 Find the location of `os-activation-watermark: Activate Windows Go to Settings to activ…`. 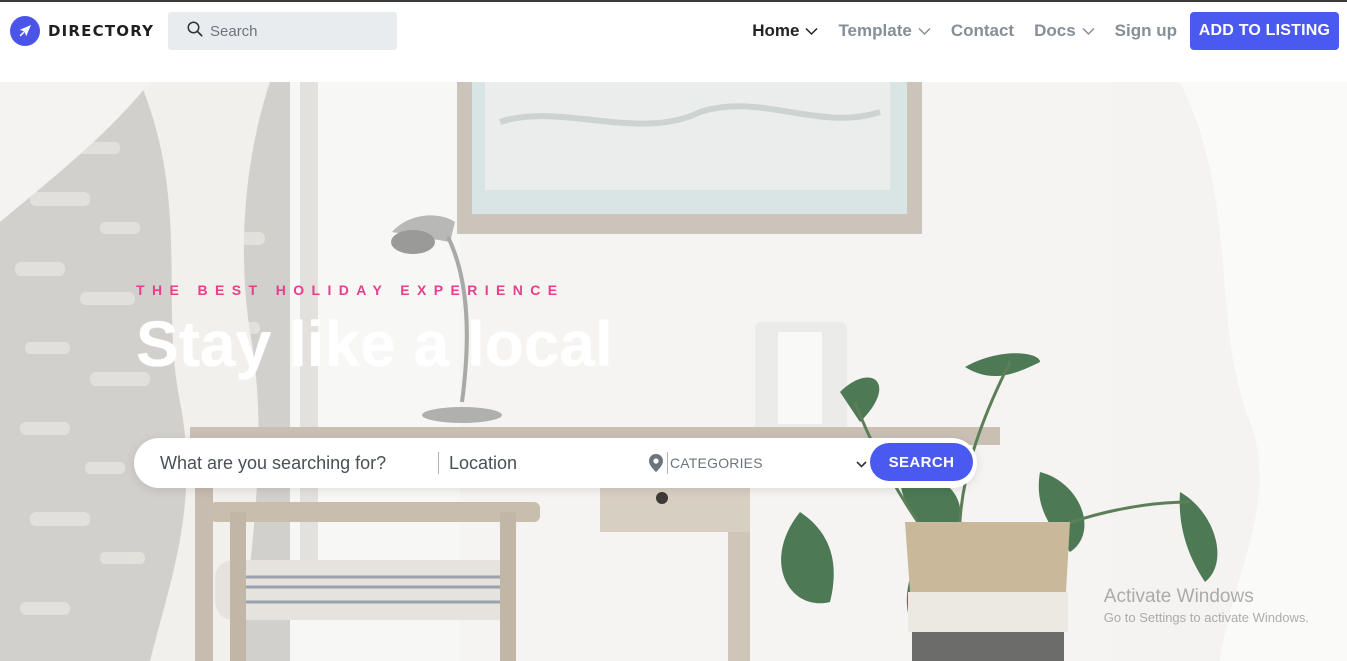

os-activation-watermark: Activate Windows Go to Settings to activ… is located at coordinates (1206, 605).